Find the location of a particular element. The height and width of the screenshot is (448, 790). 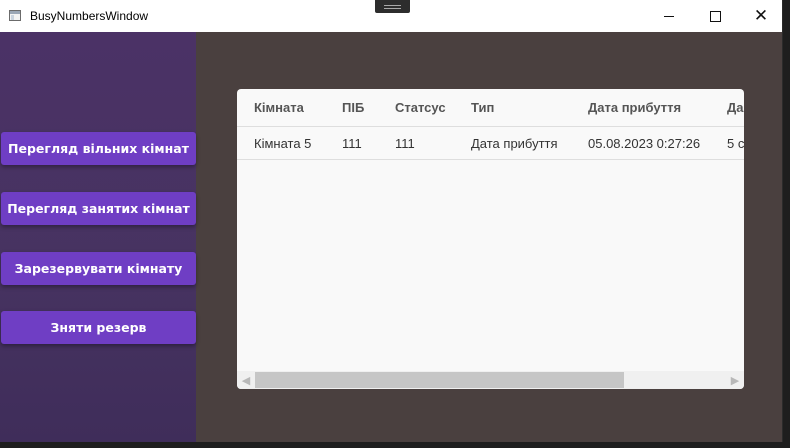

view-occupied-rooms-button: Перегляд занятих кімнат is located at coordinates (98, 208).